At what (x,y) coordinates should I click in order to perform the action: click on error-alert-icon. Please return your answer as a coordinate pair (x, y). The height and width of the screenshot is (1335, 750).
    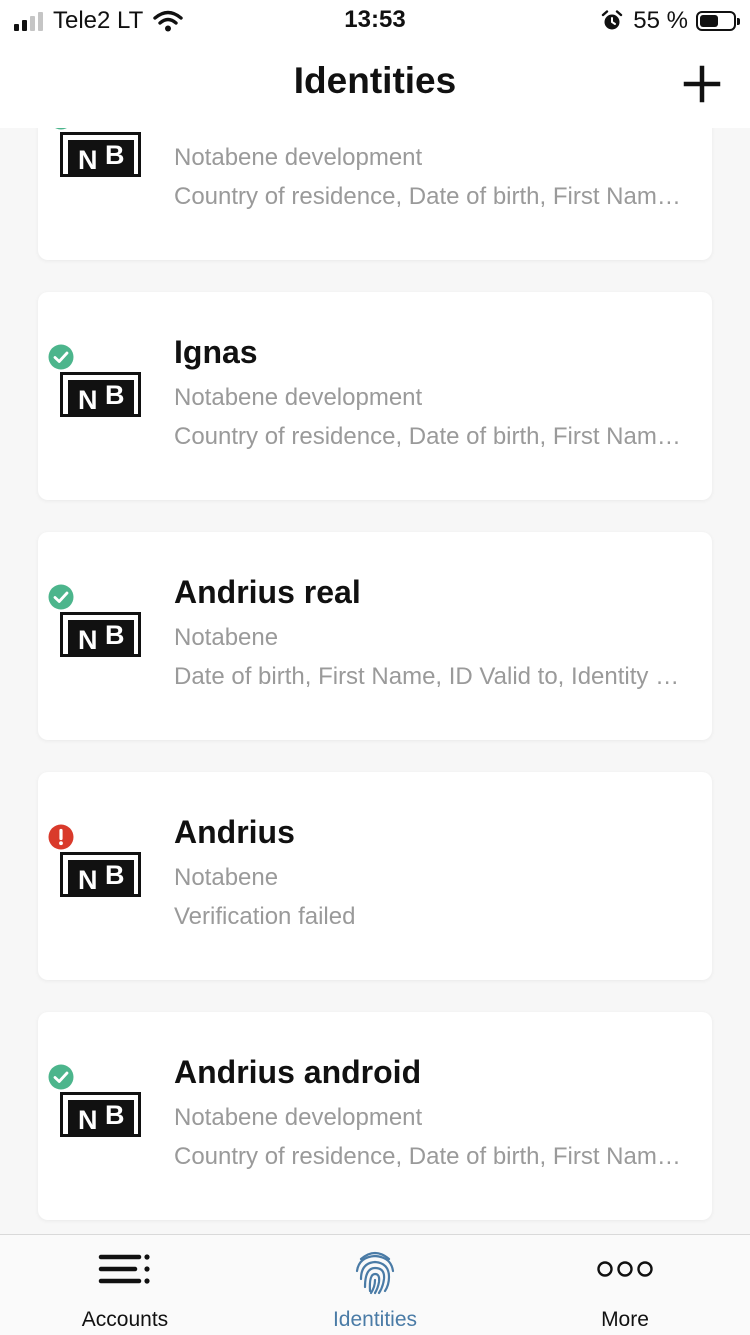
    Looking at the image, I should click on (61, 837).